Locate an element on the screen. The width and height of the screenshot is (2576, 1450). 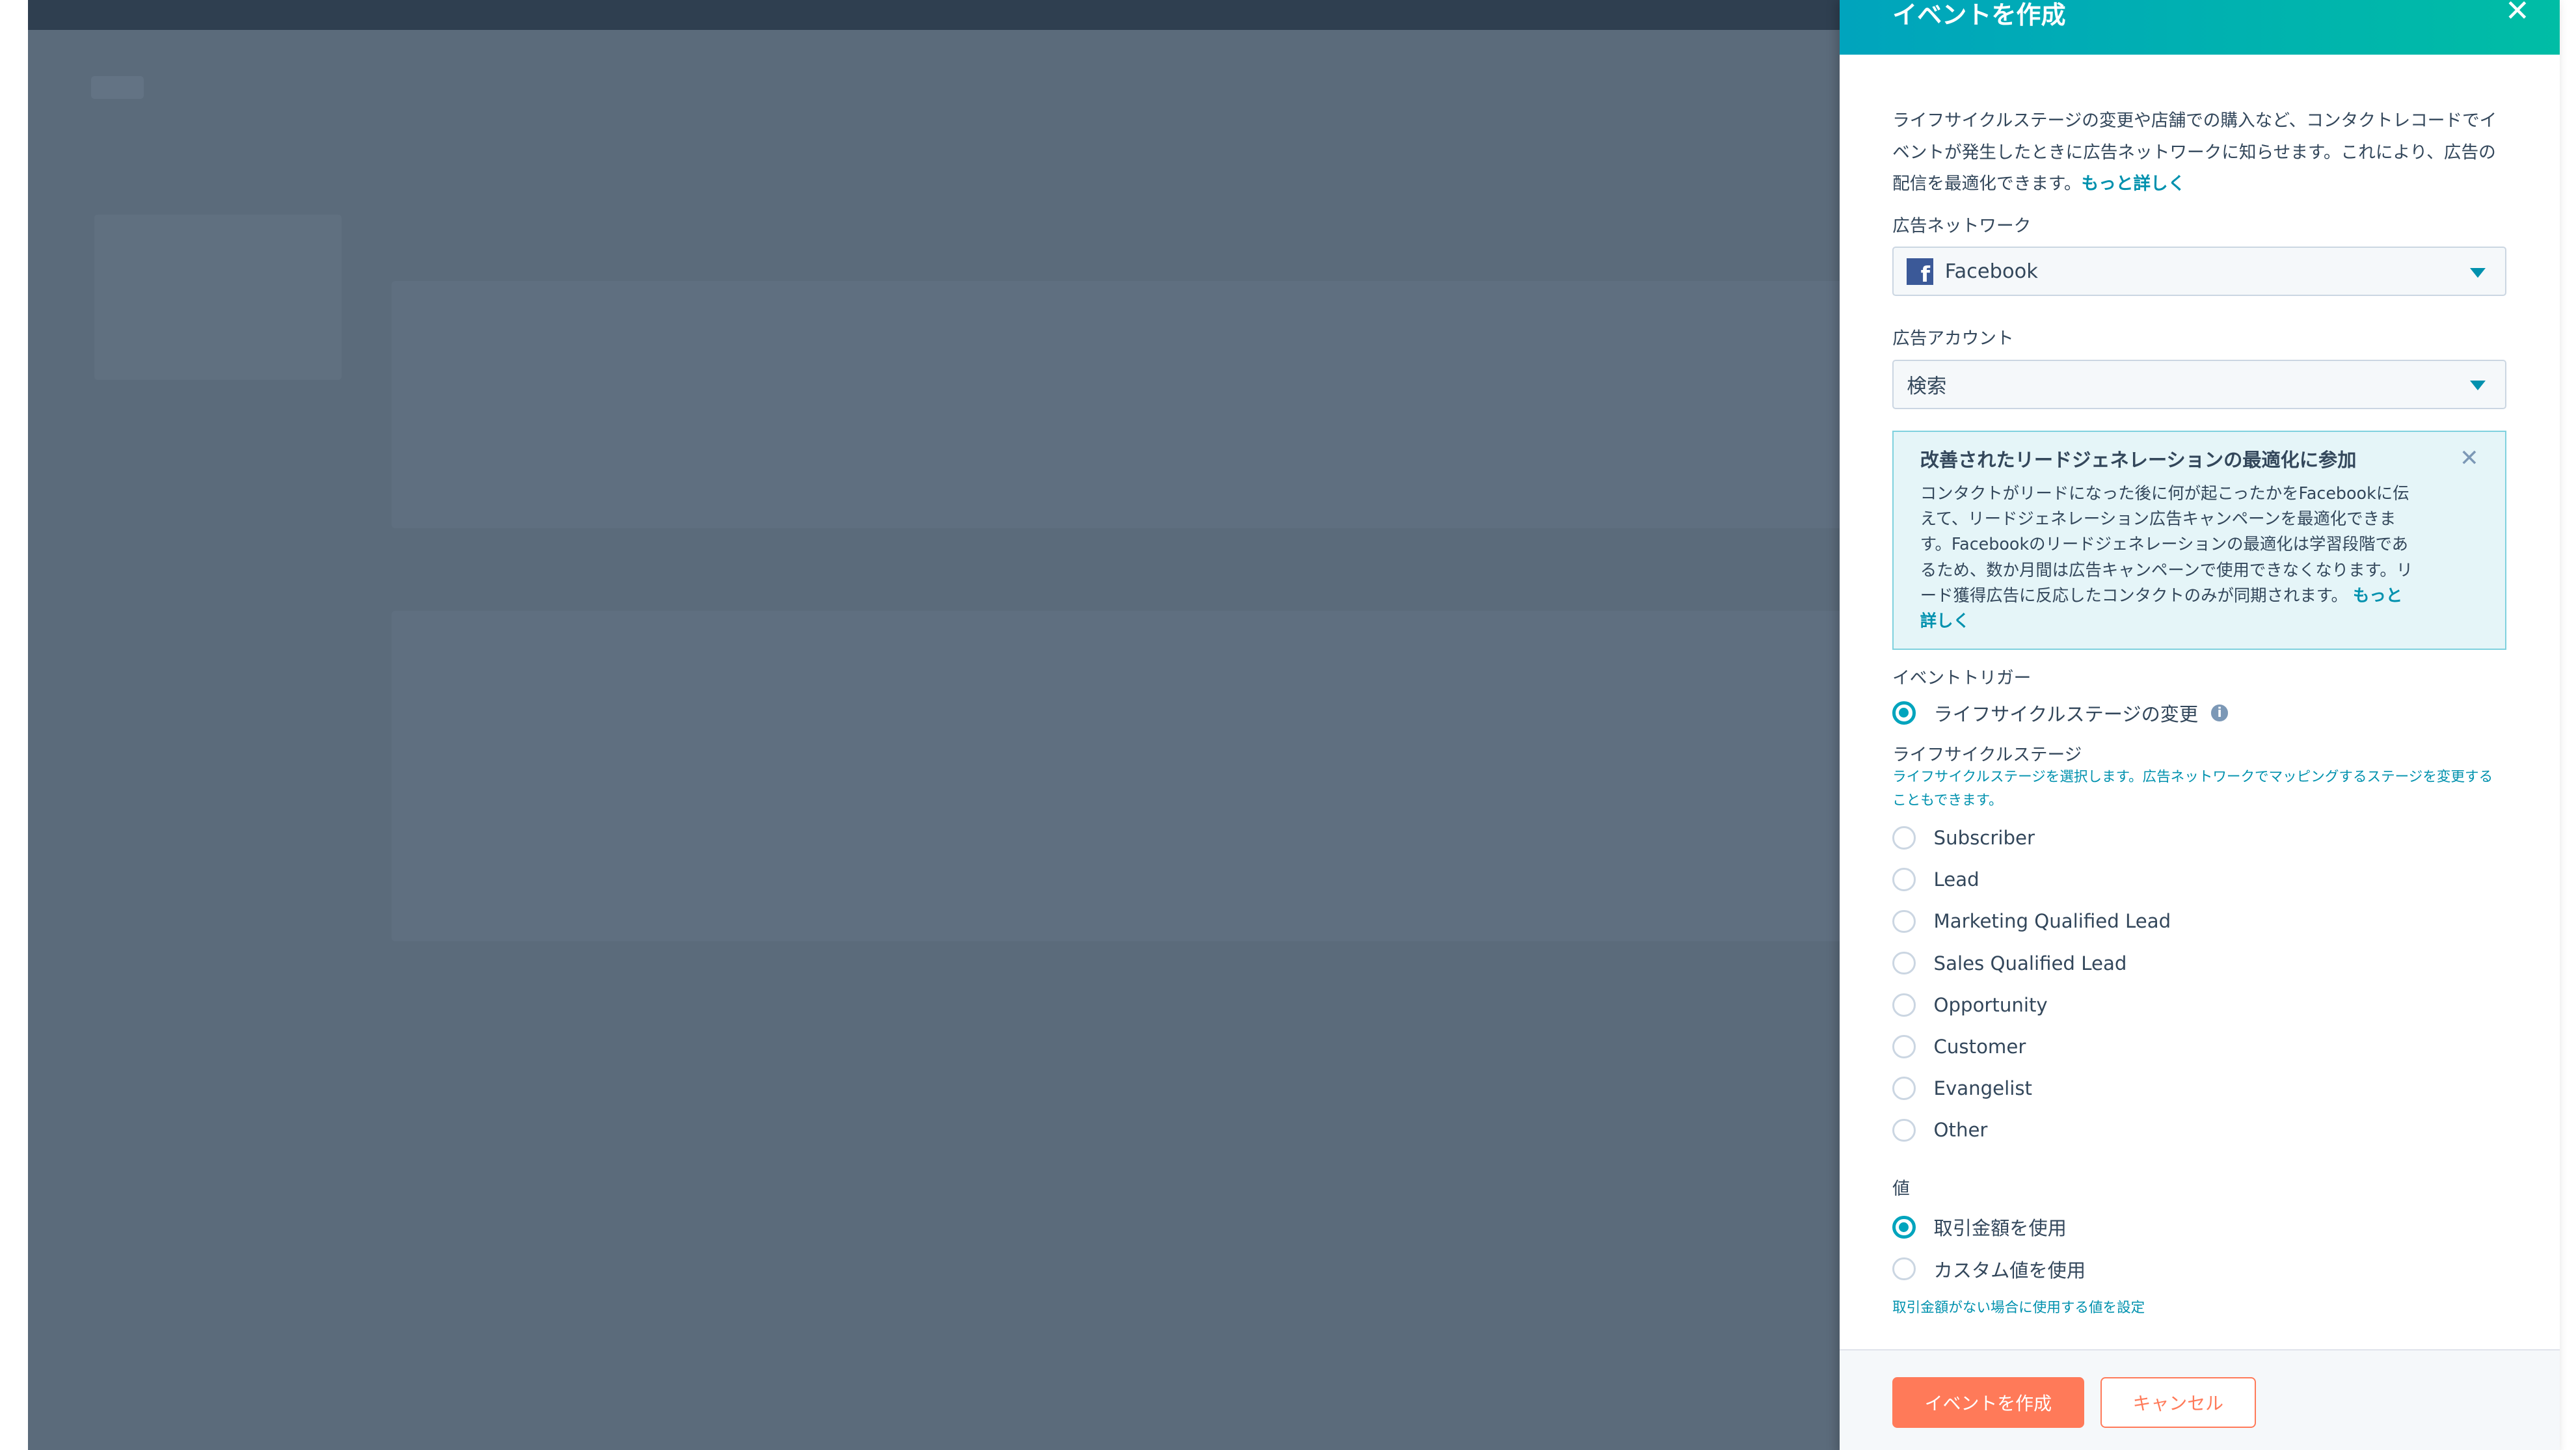
account-select: 検索 is located at coordinates (2199, 384).